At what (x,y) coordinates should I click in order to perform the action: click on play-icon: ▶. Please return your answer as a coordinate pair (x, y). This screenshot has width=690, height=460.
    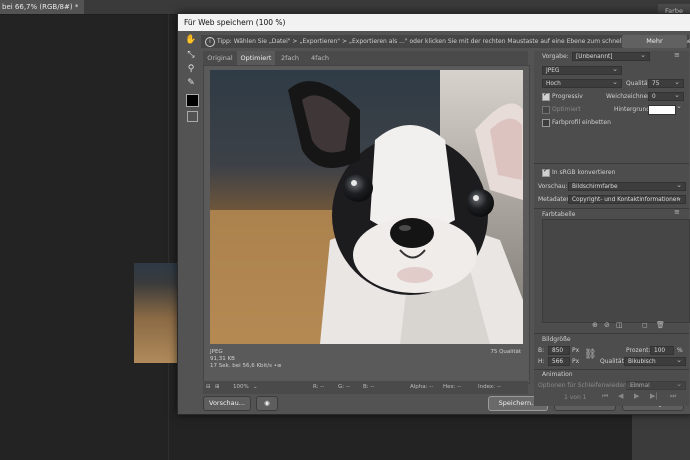
    Looking at the image, I should click on (636, 396).